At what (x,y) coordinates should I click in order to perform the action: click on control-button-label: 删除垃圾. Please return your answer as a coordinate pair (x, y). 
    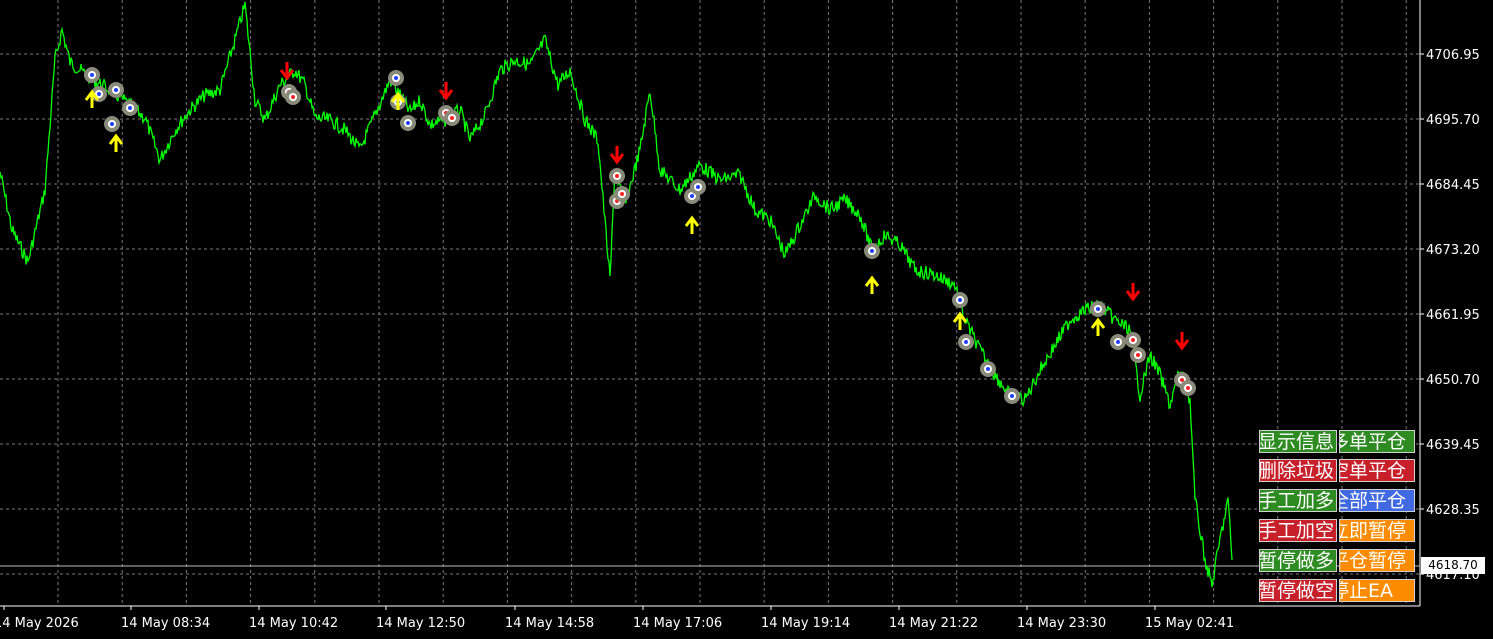
    Looking at the image, I should click on (1296, 471).